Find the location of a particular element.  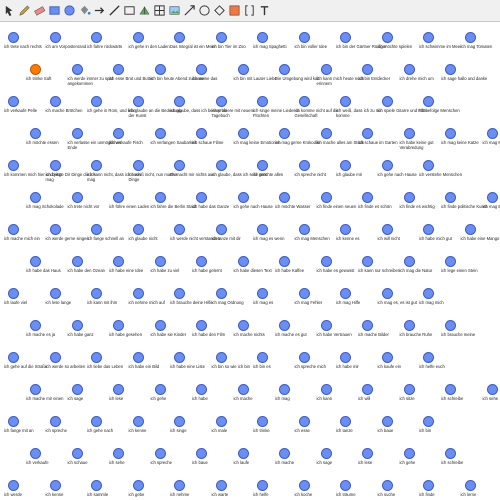

grid-icon is located at coordinates (159, 10).